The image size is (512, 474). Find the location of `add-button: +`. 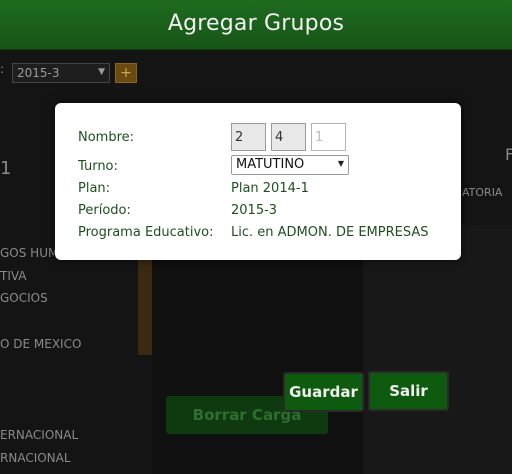

add-button: + is located at coordinates (126, 73).